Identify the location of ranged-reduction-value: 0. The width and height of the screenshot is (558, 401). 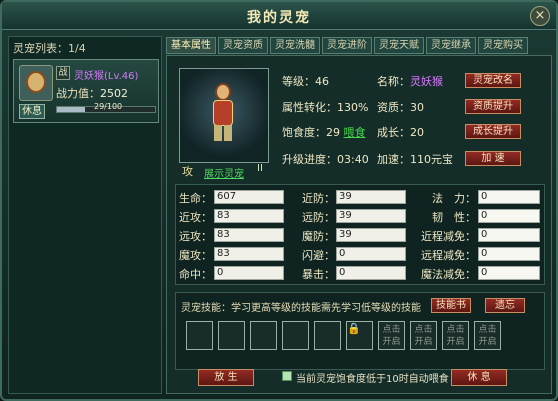
(509, 254).